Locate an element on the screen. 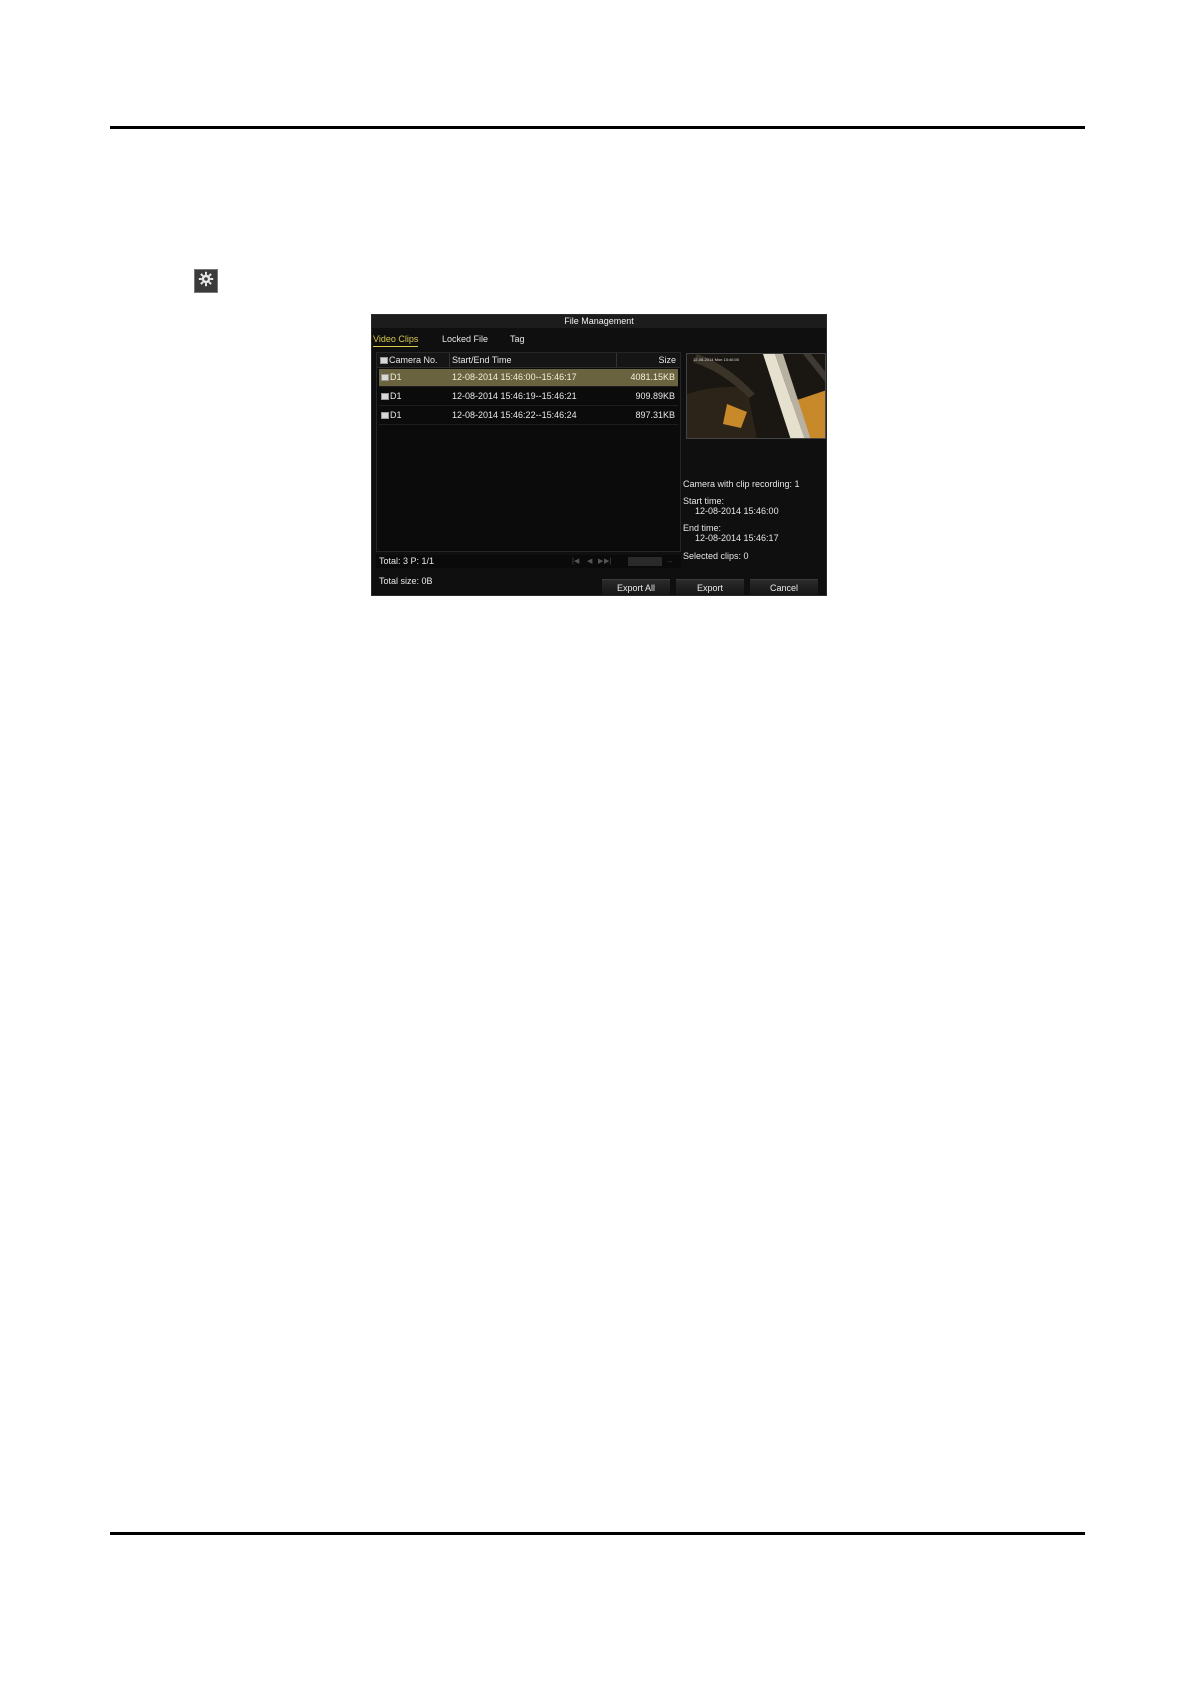  end-time-label: End time: is located at coordinates (702, 528).